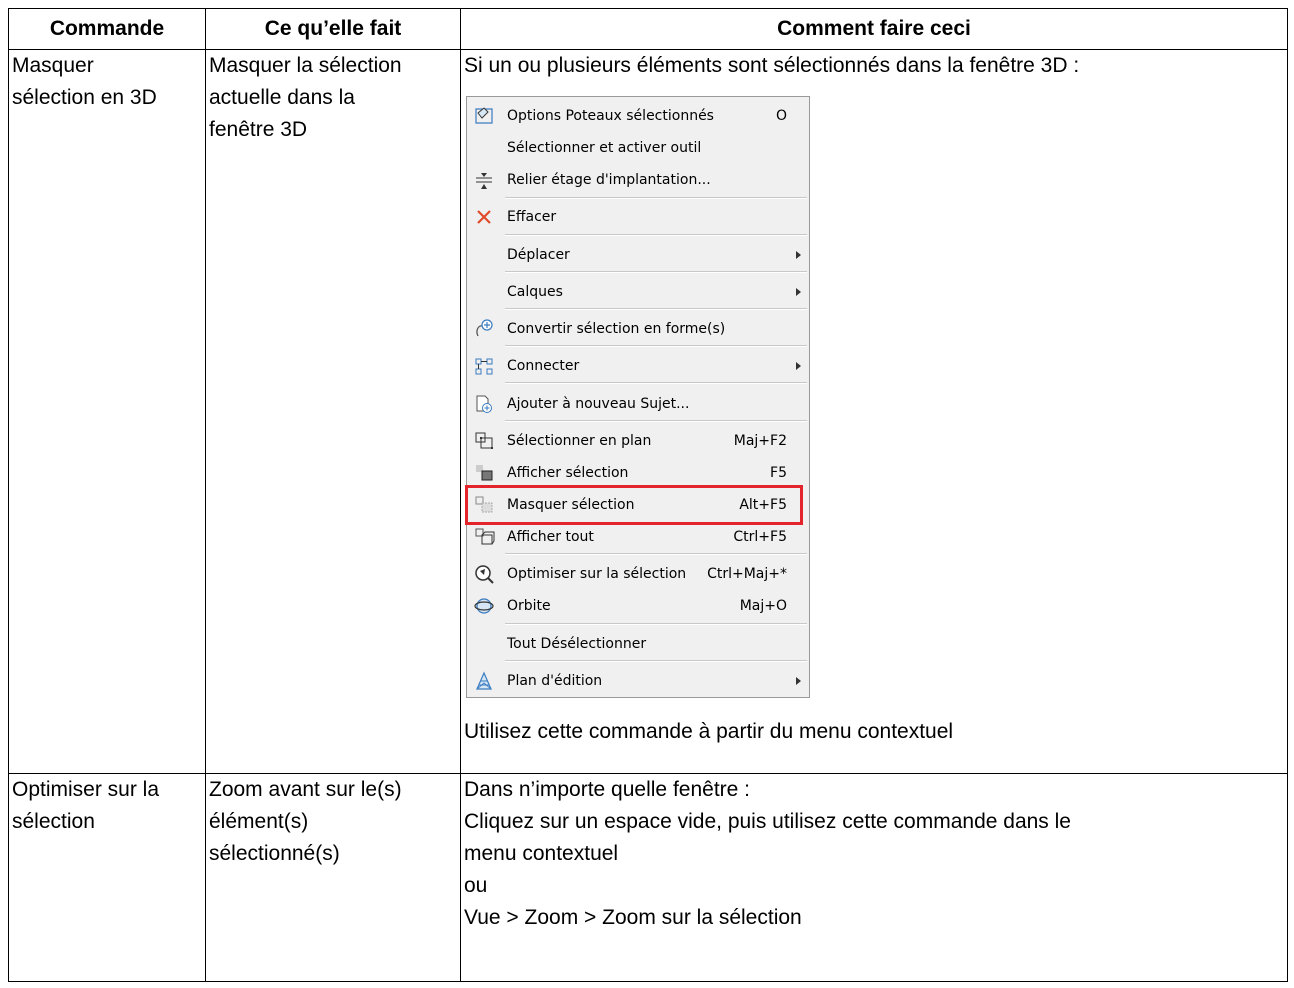 This screenshot has width=1294, height=988. Describe the element at coordinates (532, 217) in the screenshot. I see `menu-item-label: Effacer` at that location.